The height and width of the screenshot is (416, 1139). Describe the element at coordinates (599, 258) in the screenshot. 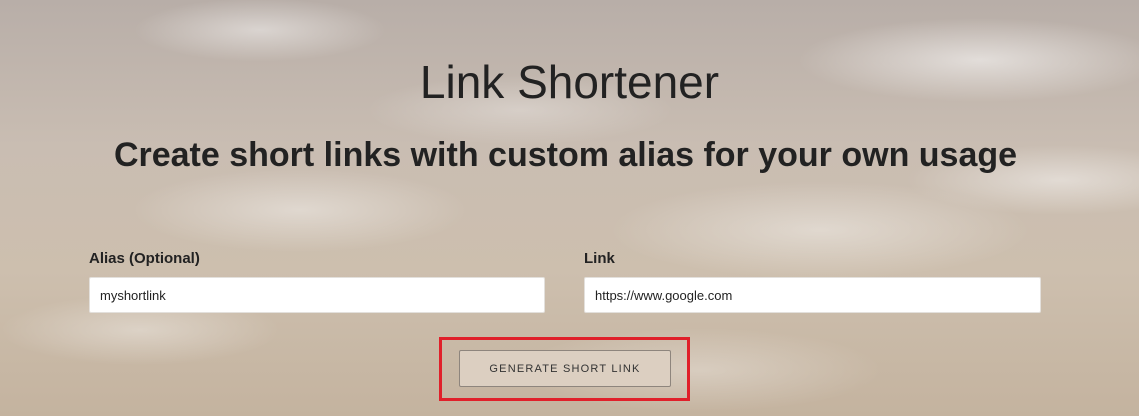

I see `link-label: Link` at that location.